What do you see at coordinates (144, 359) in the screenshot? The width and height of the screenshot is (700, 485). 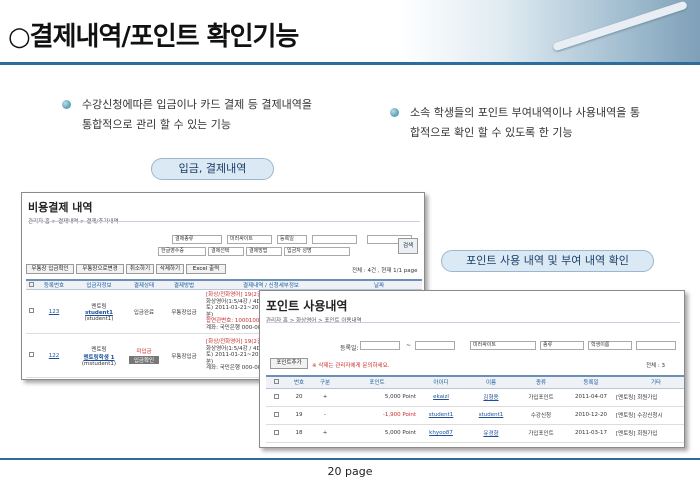 I see `confirm-deposit-small-button: 입금확인` at bounding box center [144, 359].